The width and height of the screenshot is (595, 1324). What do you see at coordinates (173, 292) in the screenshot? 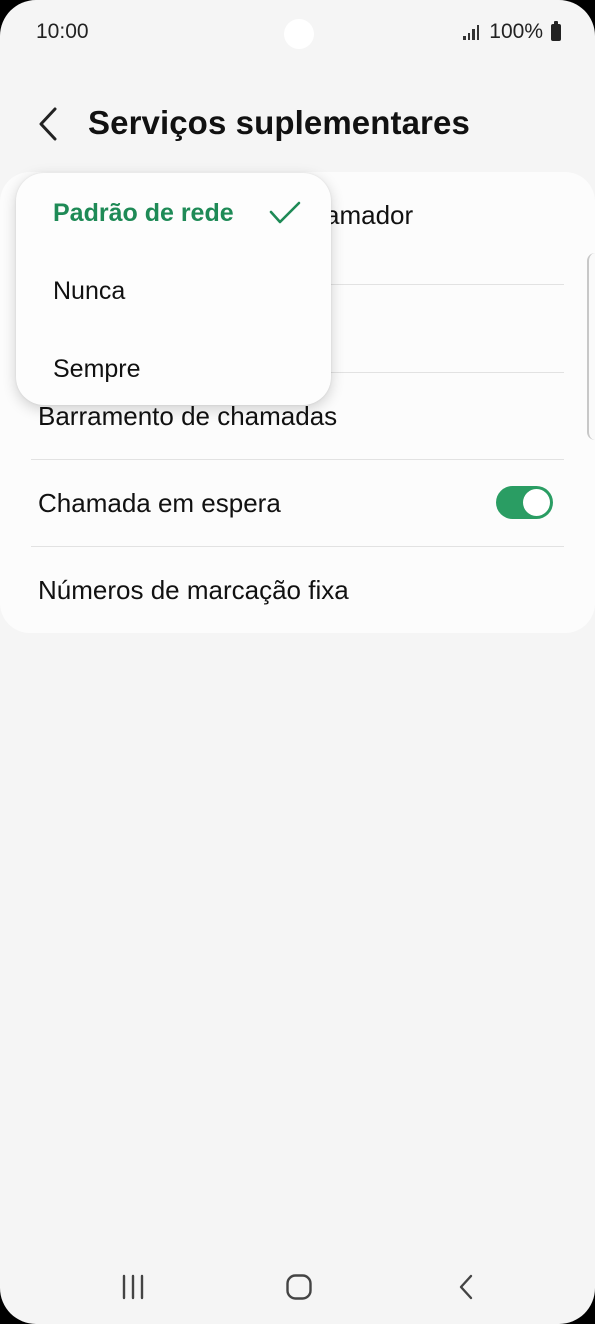
I see `popup-option-never: Nunca` at bounding box center [173, 292].